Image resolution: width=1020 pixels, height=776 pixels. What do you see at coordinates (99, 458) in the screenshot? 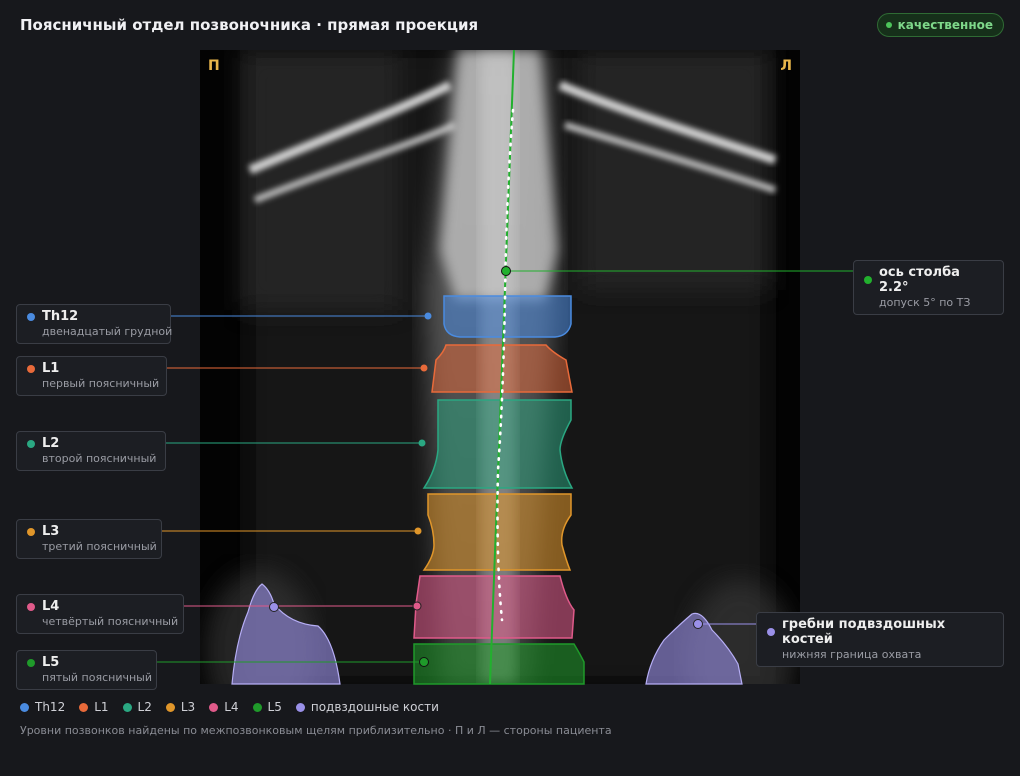
I see `callout-l2-desc: второй поясничный` at bounding box center [99, 458].